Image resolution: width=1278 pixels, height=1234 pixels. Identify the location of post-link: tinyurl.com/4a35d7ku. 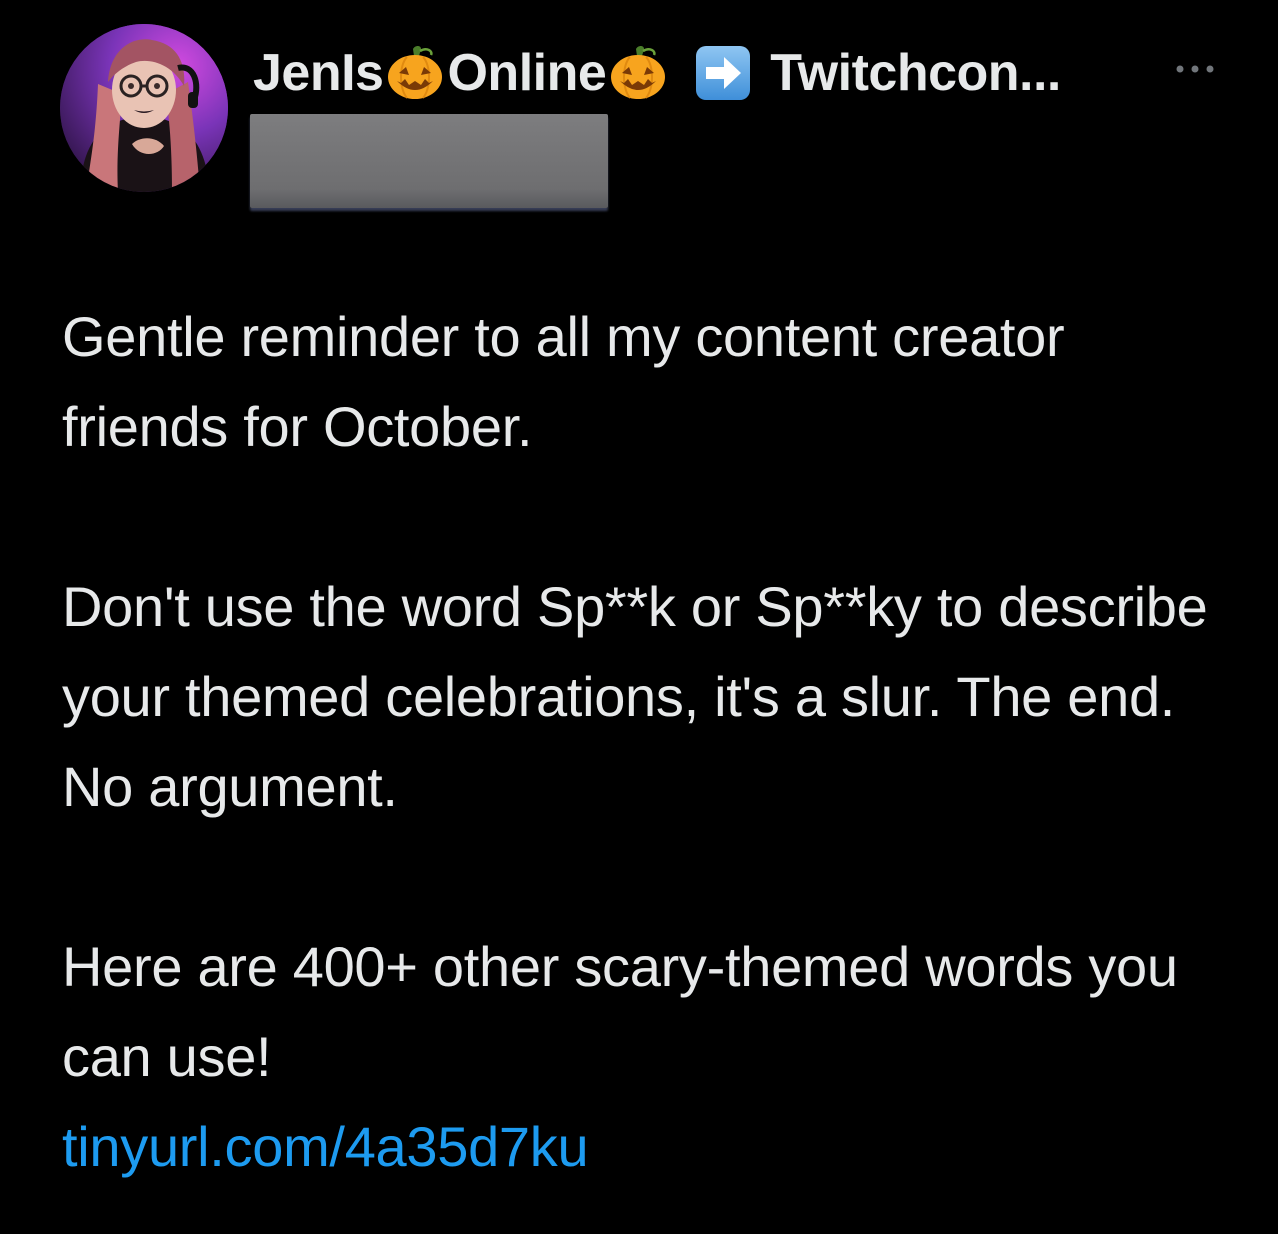
(647, 1147).